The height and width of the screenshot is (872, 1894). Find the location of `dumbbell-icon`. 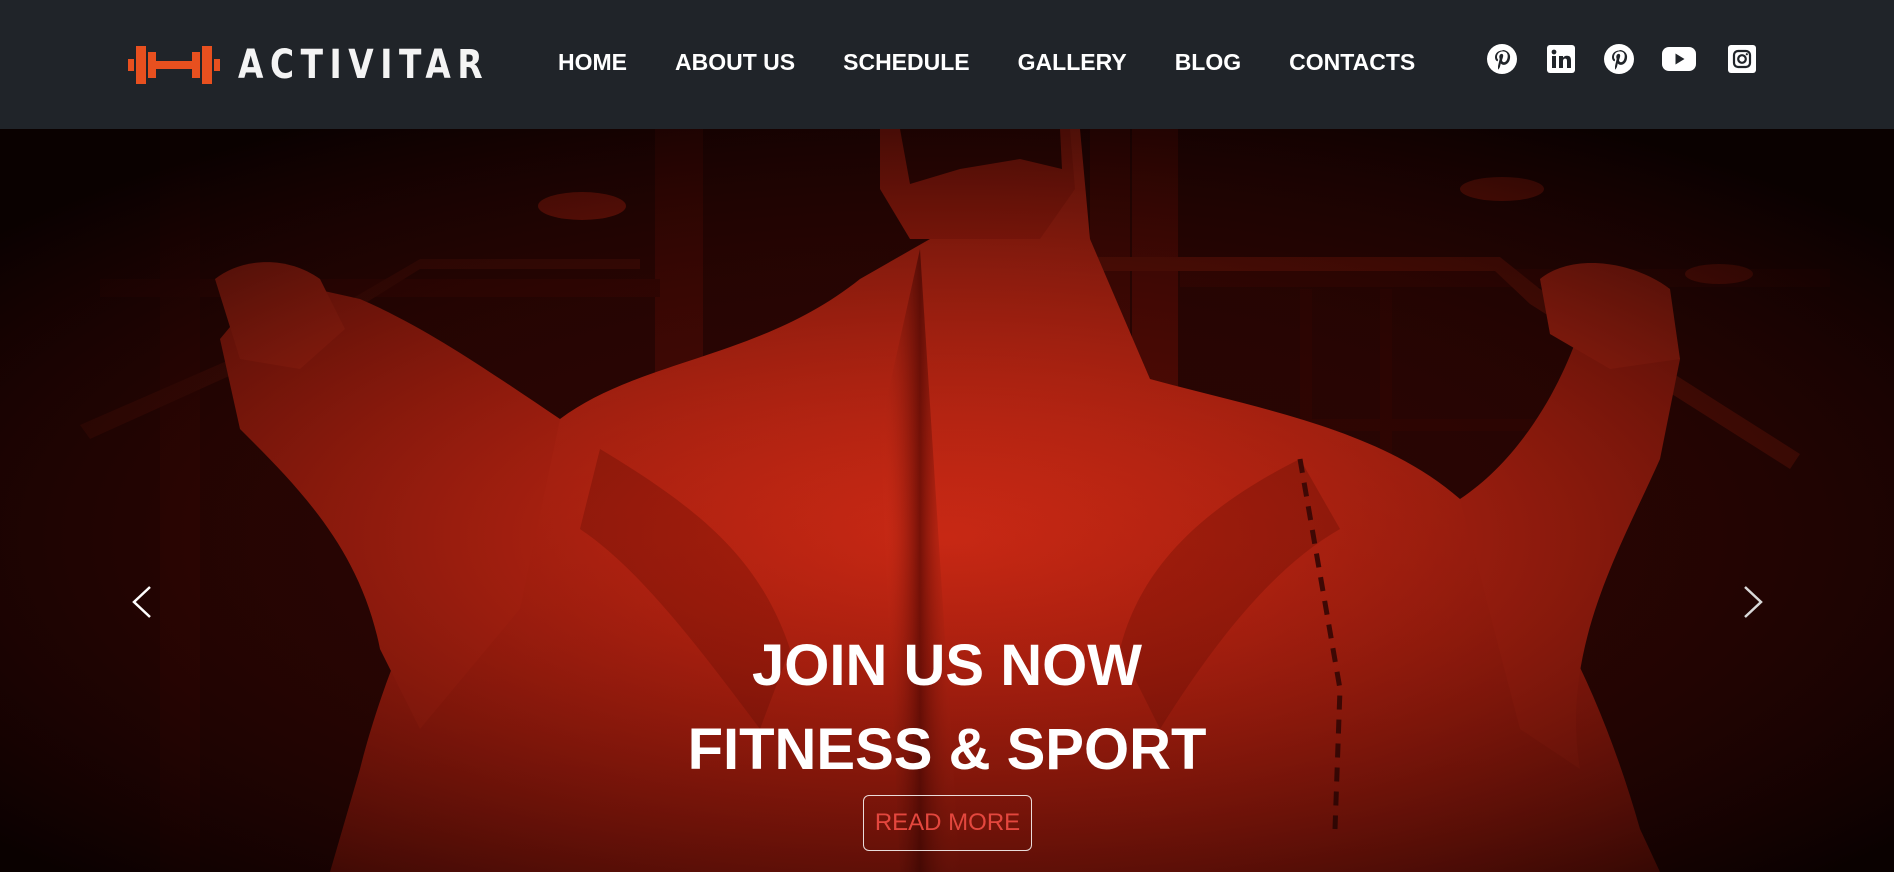

dumbbell-icon is located at coordinates (174, 65).